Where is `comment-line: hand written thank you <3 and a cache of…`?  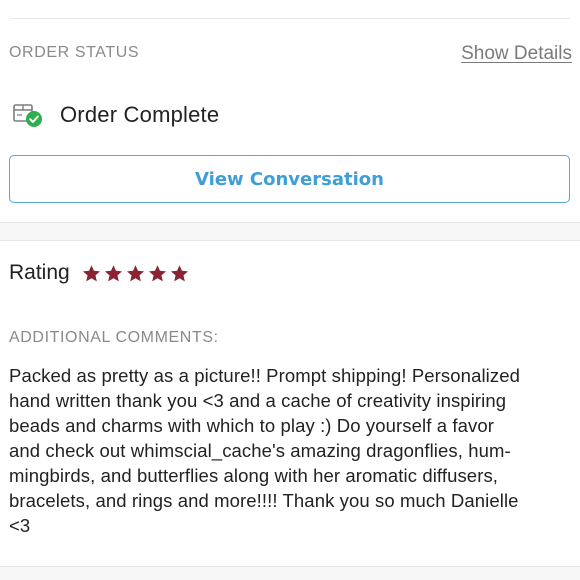 comment-line: hand written thank you <3 and a cache of… is located at coordinates (258, 400).